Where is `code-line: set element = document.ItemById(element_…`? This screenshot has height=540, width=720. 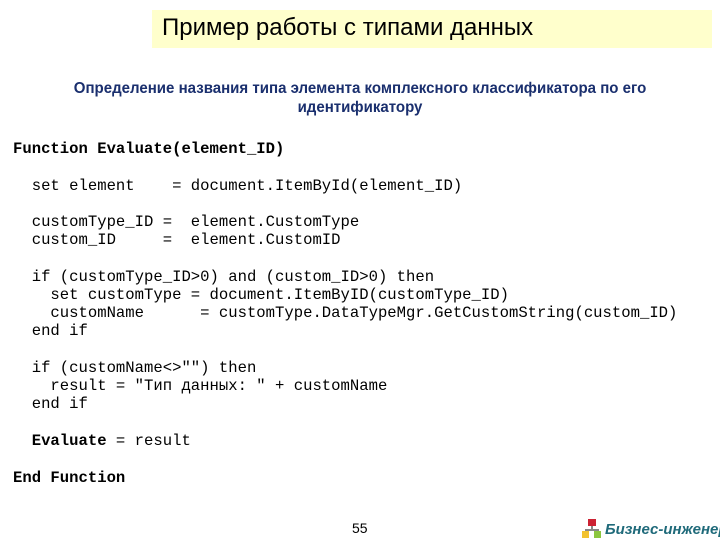
code-line: set element = document.ItemById(element_… is located at coordinates (238, 186).